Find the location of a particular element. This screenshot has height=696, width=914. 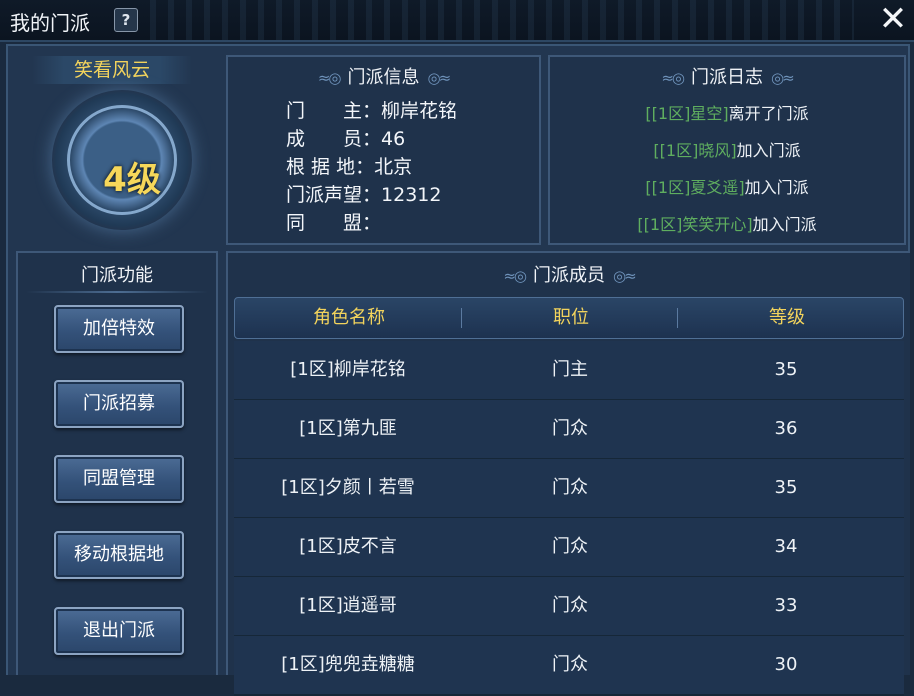

log-player-link: [[1区]笑笑开心] is located at coordinates (694, 224).